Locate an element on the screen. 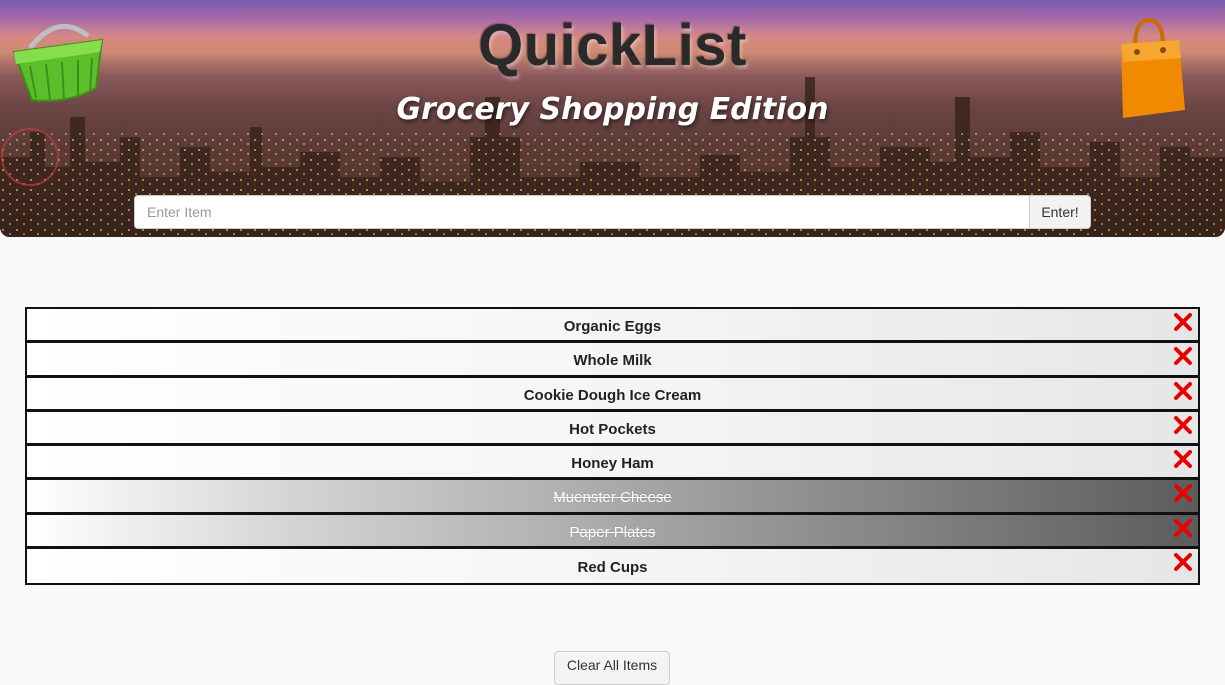  item-label: Muenster Cheese is located at coordinates (612, 498).